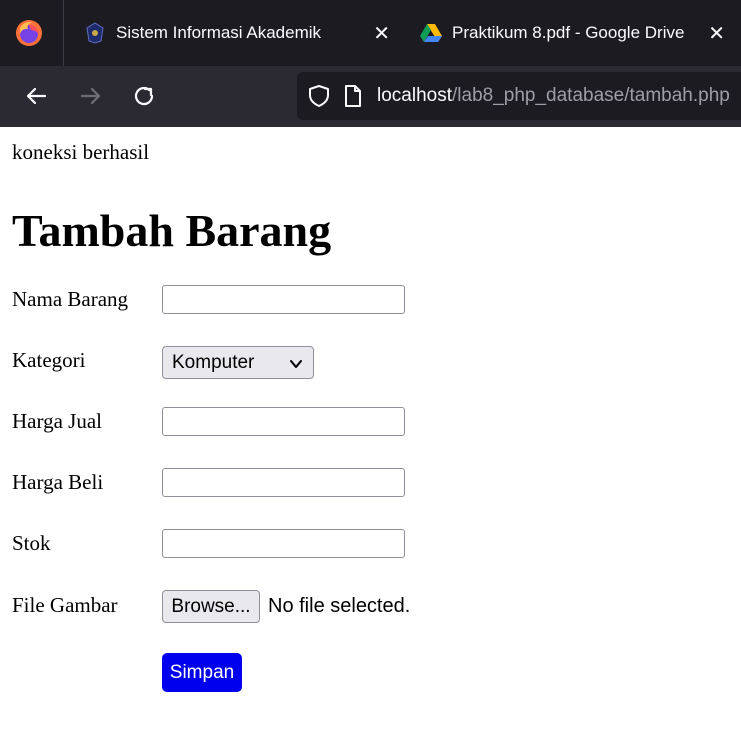 This screenshot has height=736, width=741. What do you see at coordinates (172, 230) in the screenshot?
I see `page-title: Tambah Barang` at bounding box center [172, 230].